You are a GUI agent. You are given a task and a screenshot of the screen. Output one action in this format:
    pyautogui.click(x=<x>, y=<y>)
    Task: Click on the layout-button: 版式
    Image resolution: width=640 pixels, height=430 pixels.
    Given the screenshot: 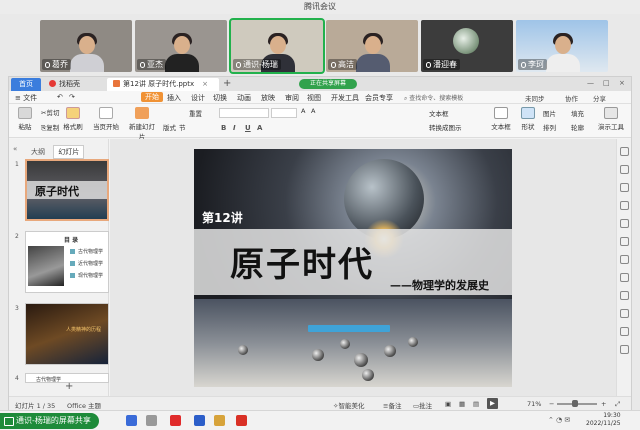 What is the action you would take?
    pyautogui.click(x=169, y=127)
    